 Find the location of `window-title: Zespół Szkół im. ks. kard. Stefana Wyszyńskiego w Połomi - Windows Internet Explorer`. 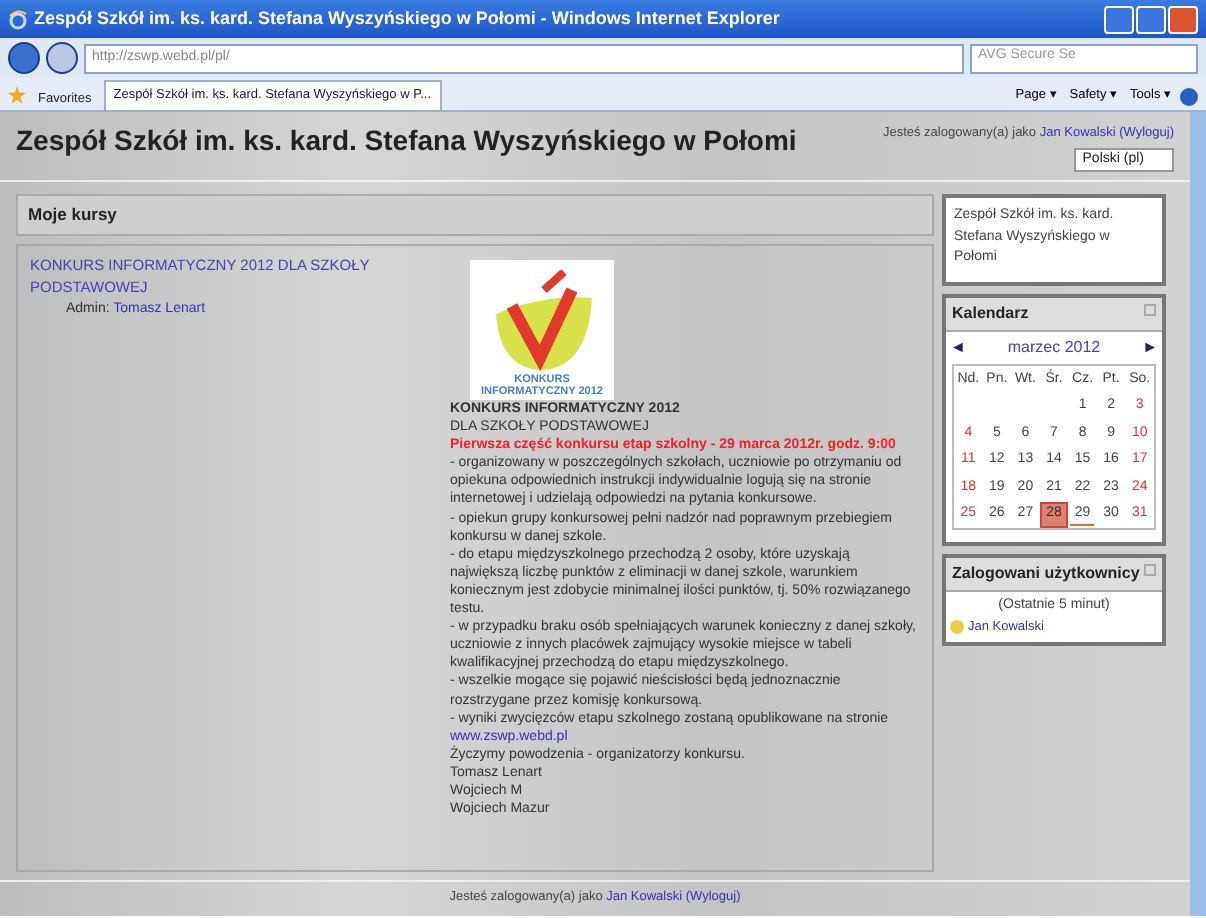

window-title: Zespół Szkół im. ks. kard. Stefana Wyszyńskiego w Połomi - Windows Internet Explorer is located at coordinates (407, 18).